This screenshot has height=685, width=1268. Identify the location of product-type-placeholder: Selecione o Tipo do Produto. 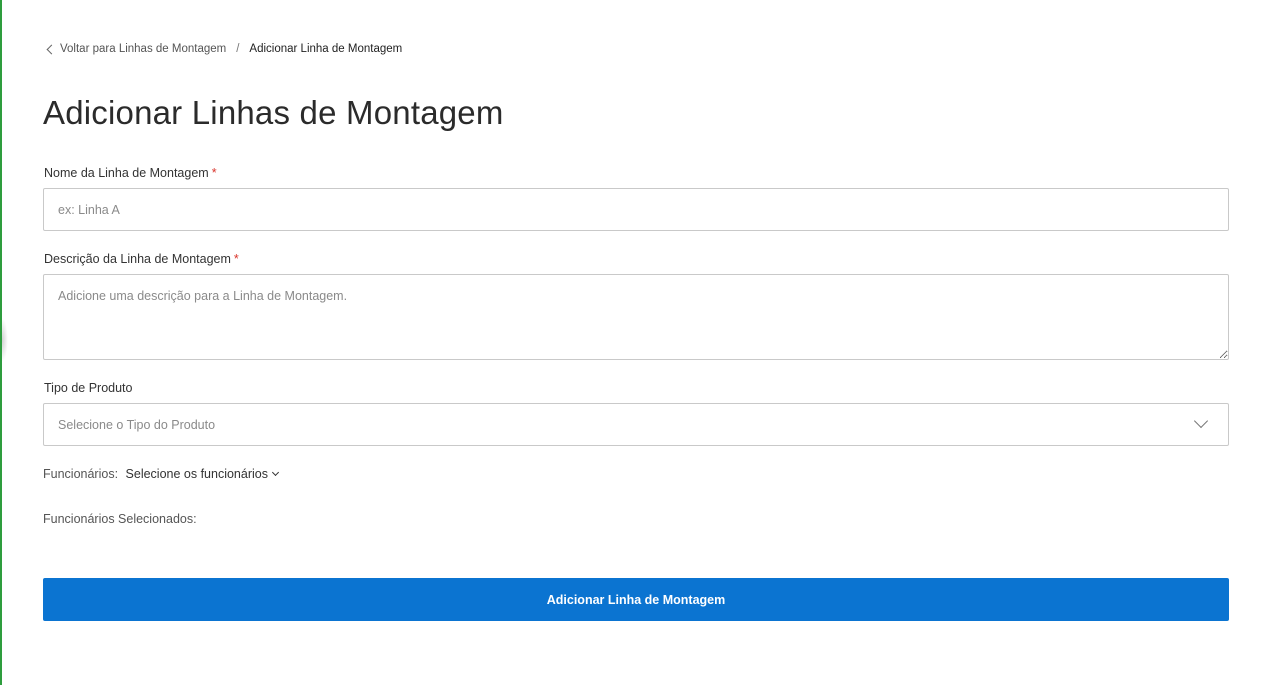
(137, 424).